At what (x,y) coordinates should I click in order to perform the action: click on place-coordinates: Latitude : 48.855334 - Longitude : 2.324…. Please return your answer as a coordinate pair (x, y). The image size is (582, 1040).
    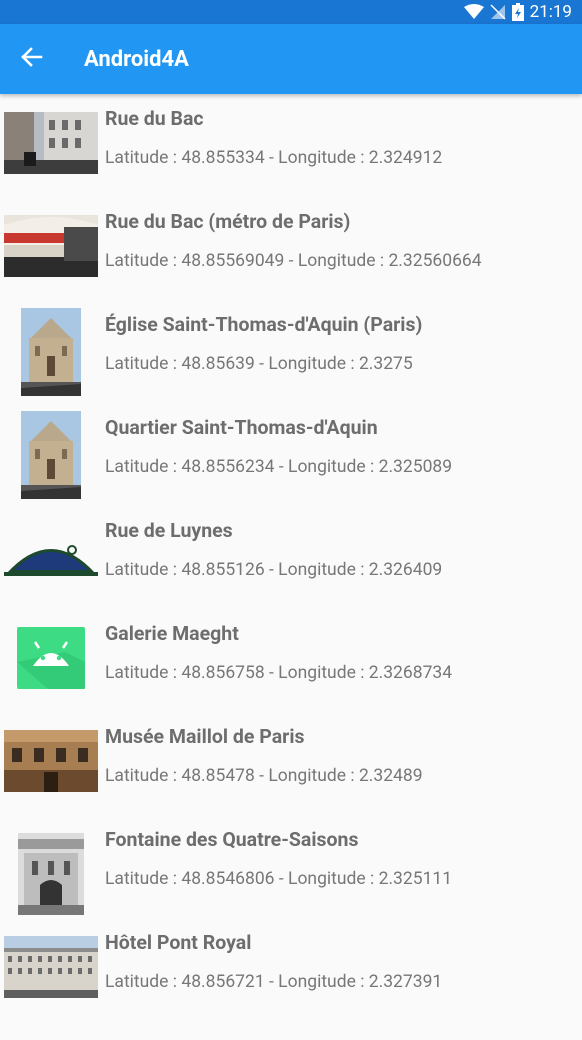
    Looking at the image, I should click on (274, 158).